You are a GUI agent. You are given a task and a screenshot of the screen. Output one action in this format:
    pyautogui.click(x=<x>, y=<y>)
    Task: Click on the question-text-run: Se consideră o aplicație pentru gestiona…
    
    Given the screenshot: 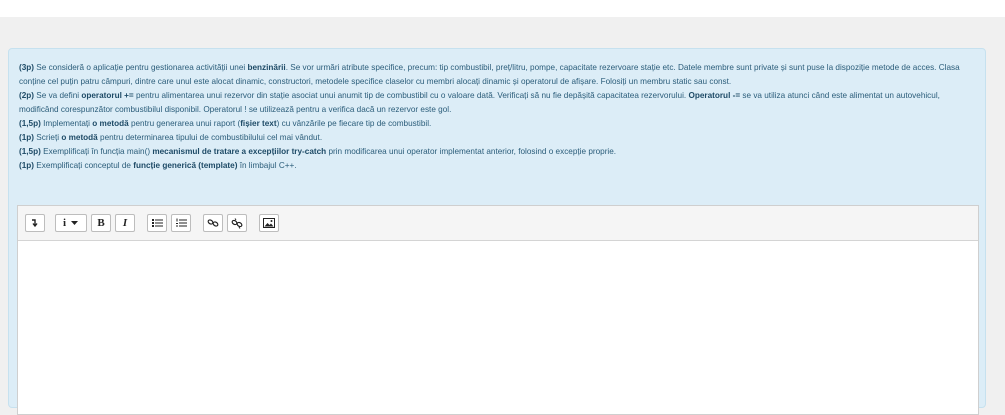 What is the action you would take?
    pyautogui.click(x=141, y=67)
    